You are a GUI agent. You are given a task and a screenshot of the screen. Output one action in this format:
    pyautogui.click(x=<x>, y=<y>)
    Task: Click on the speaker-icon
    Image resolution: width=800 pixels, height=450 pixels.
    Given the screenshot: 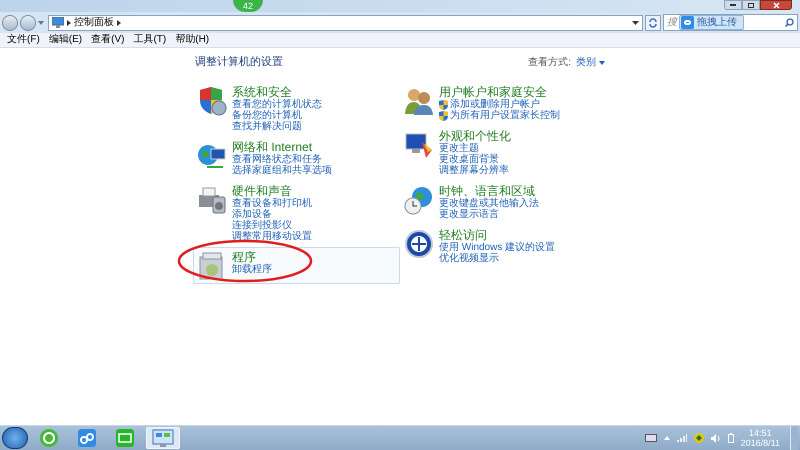 What is the action you would take?
    pyautogui.click(x=715, y=438)
    